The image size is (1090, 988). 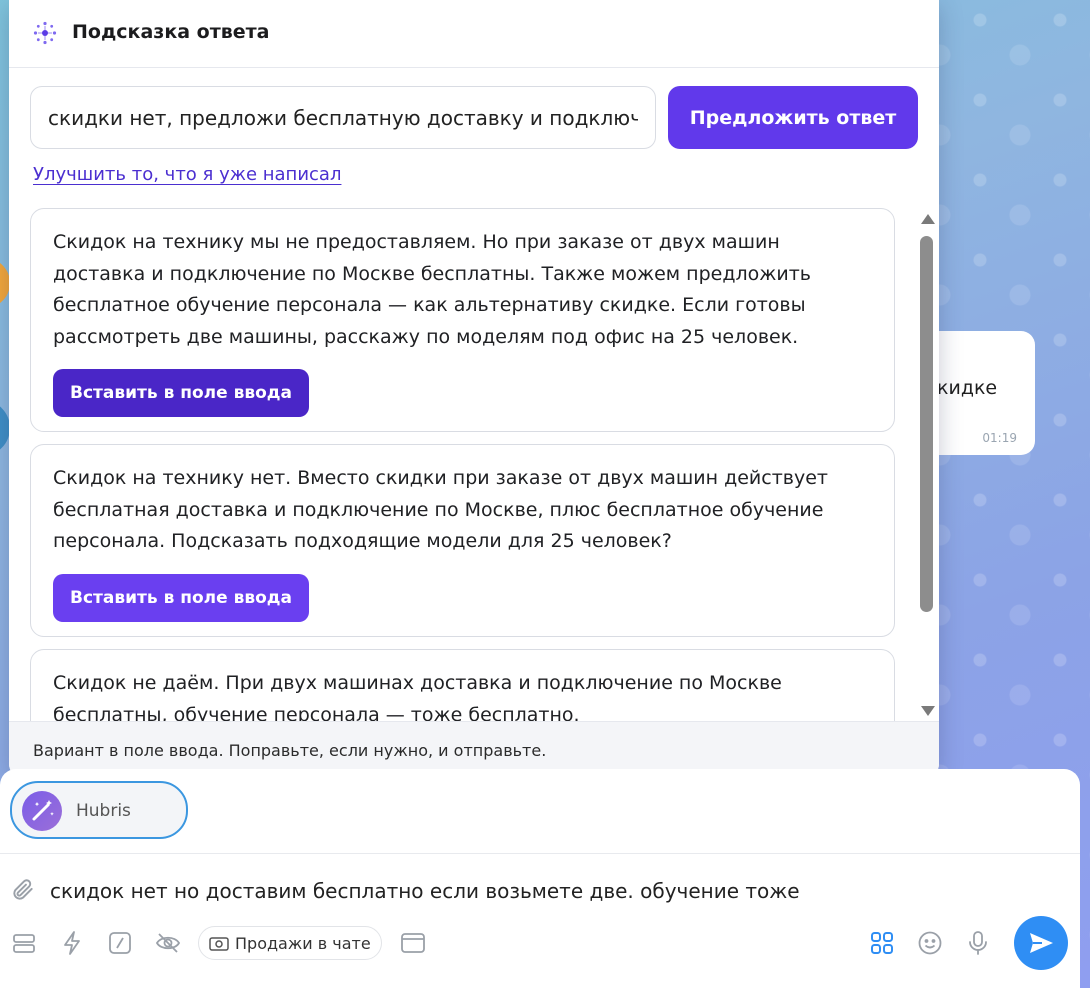 What do you see at coordinates (120, 943) in the screenshot?
I see `slash-command-icon` at bounding box center [120, 943].